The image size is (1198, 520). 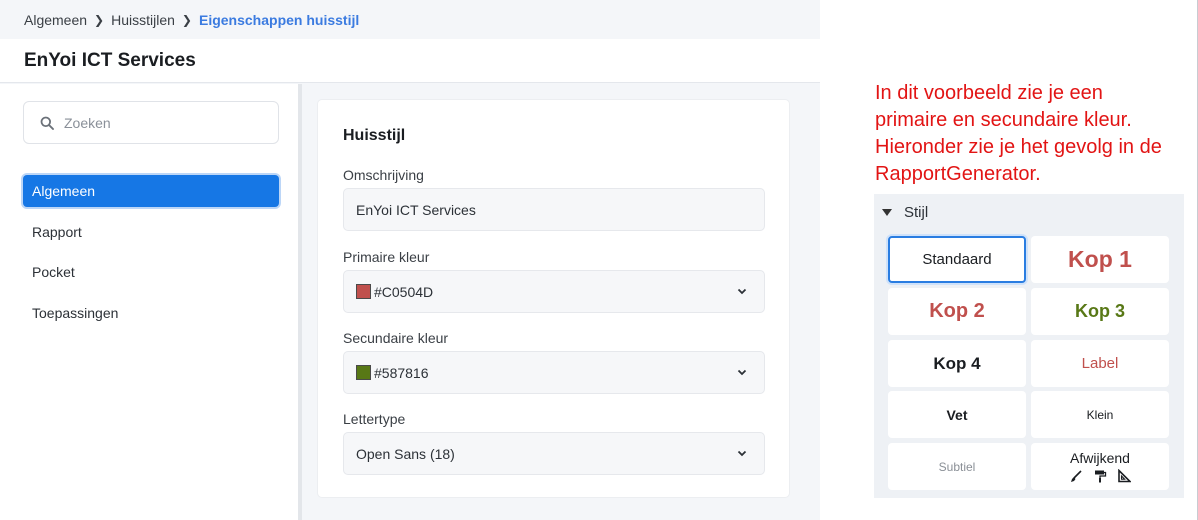 What do you see at coordinates (159, 122) in the screenshot?
I see `search-input` at bounding box center [159, 122].